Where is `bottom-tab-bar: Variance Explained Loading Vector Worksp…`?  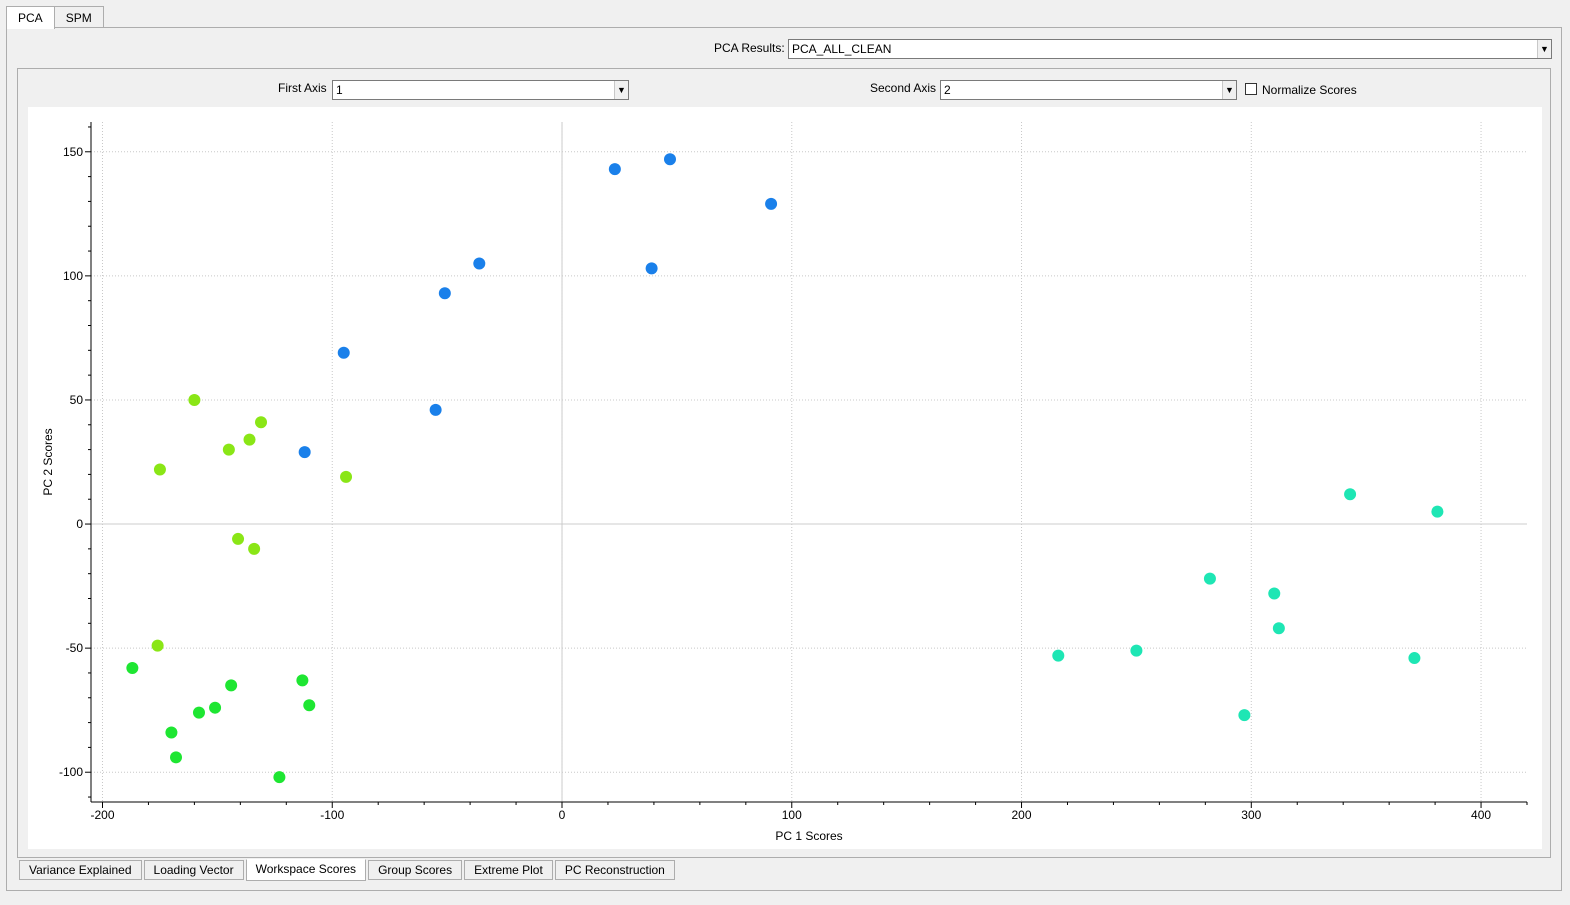
bottom-tab-bar: Variance Explained Loading Vector Worksp… is located at coordinates (348, 870).